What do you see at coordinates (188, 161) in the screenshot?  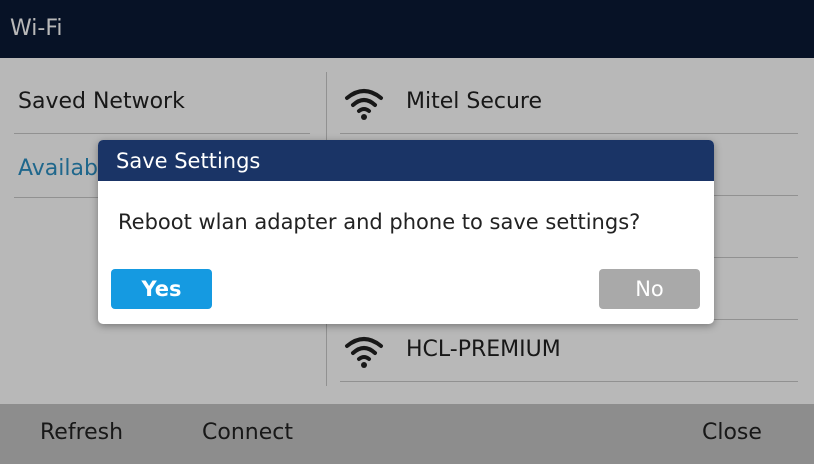 I see `dialog-title: Save Settings` at bounding box center [188, 161].